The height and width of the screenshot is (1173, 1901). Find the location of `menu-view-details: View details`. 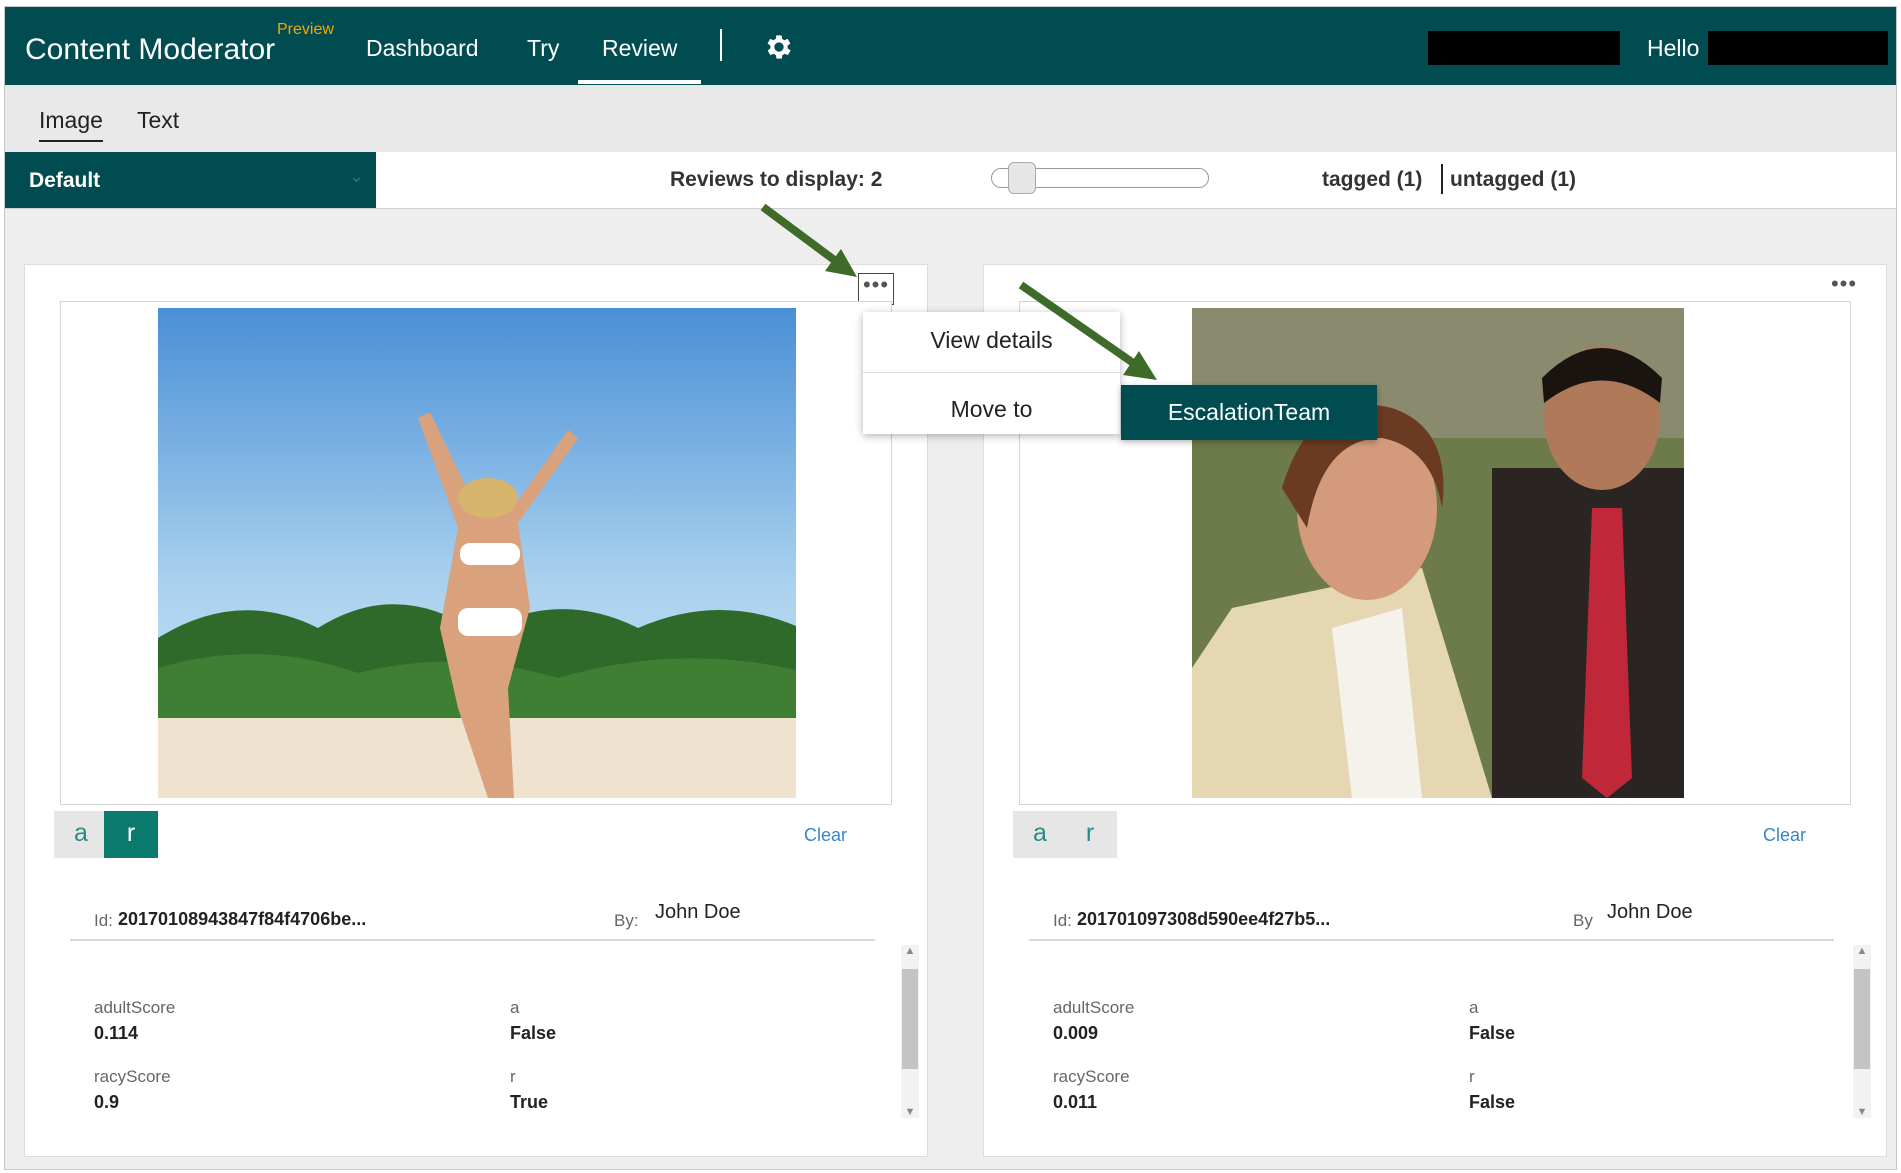

menu-view-details: View details is located at coordinates (991, 340).